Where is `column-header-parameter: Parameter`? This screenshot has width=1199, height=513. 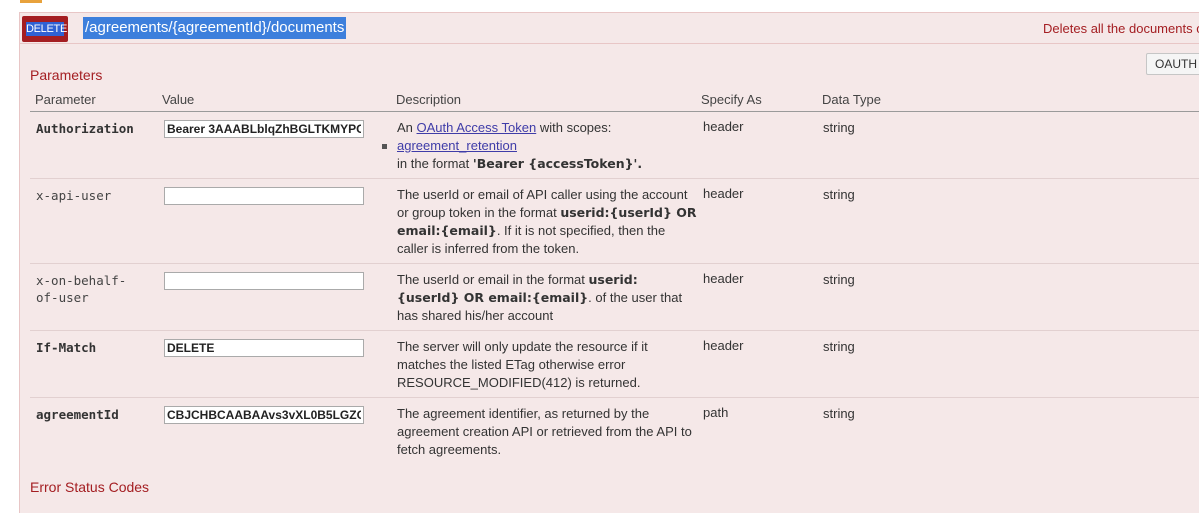
column-header-parameter: Parameter is located at coordinates (65, 99).